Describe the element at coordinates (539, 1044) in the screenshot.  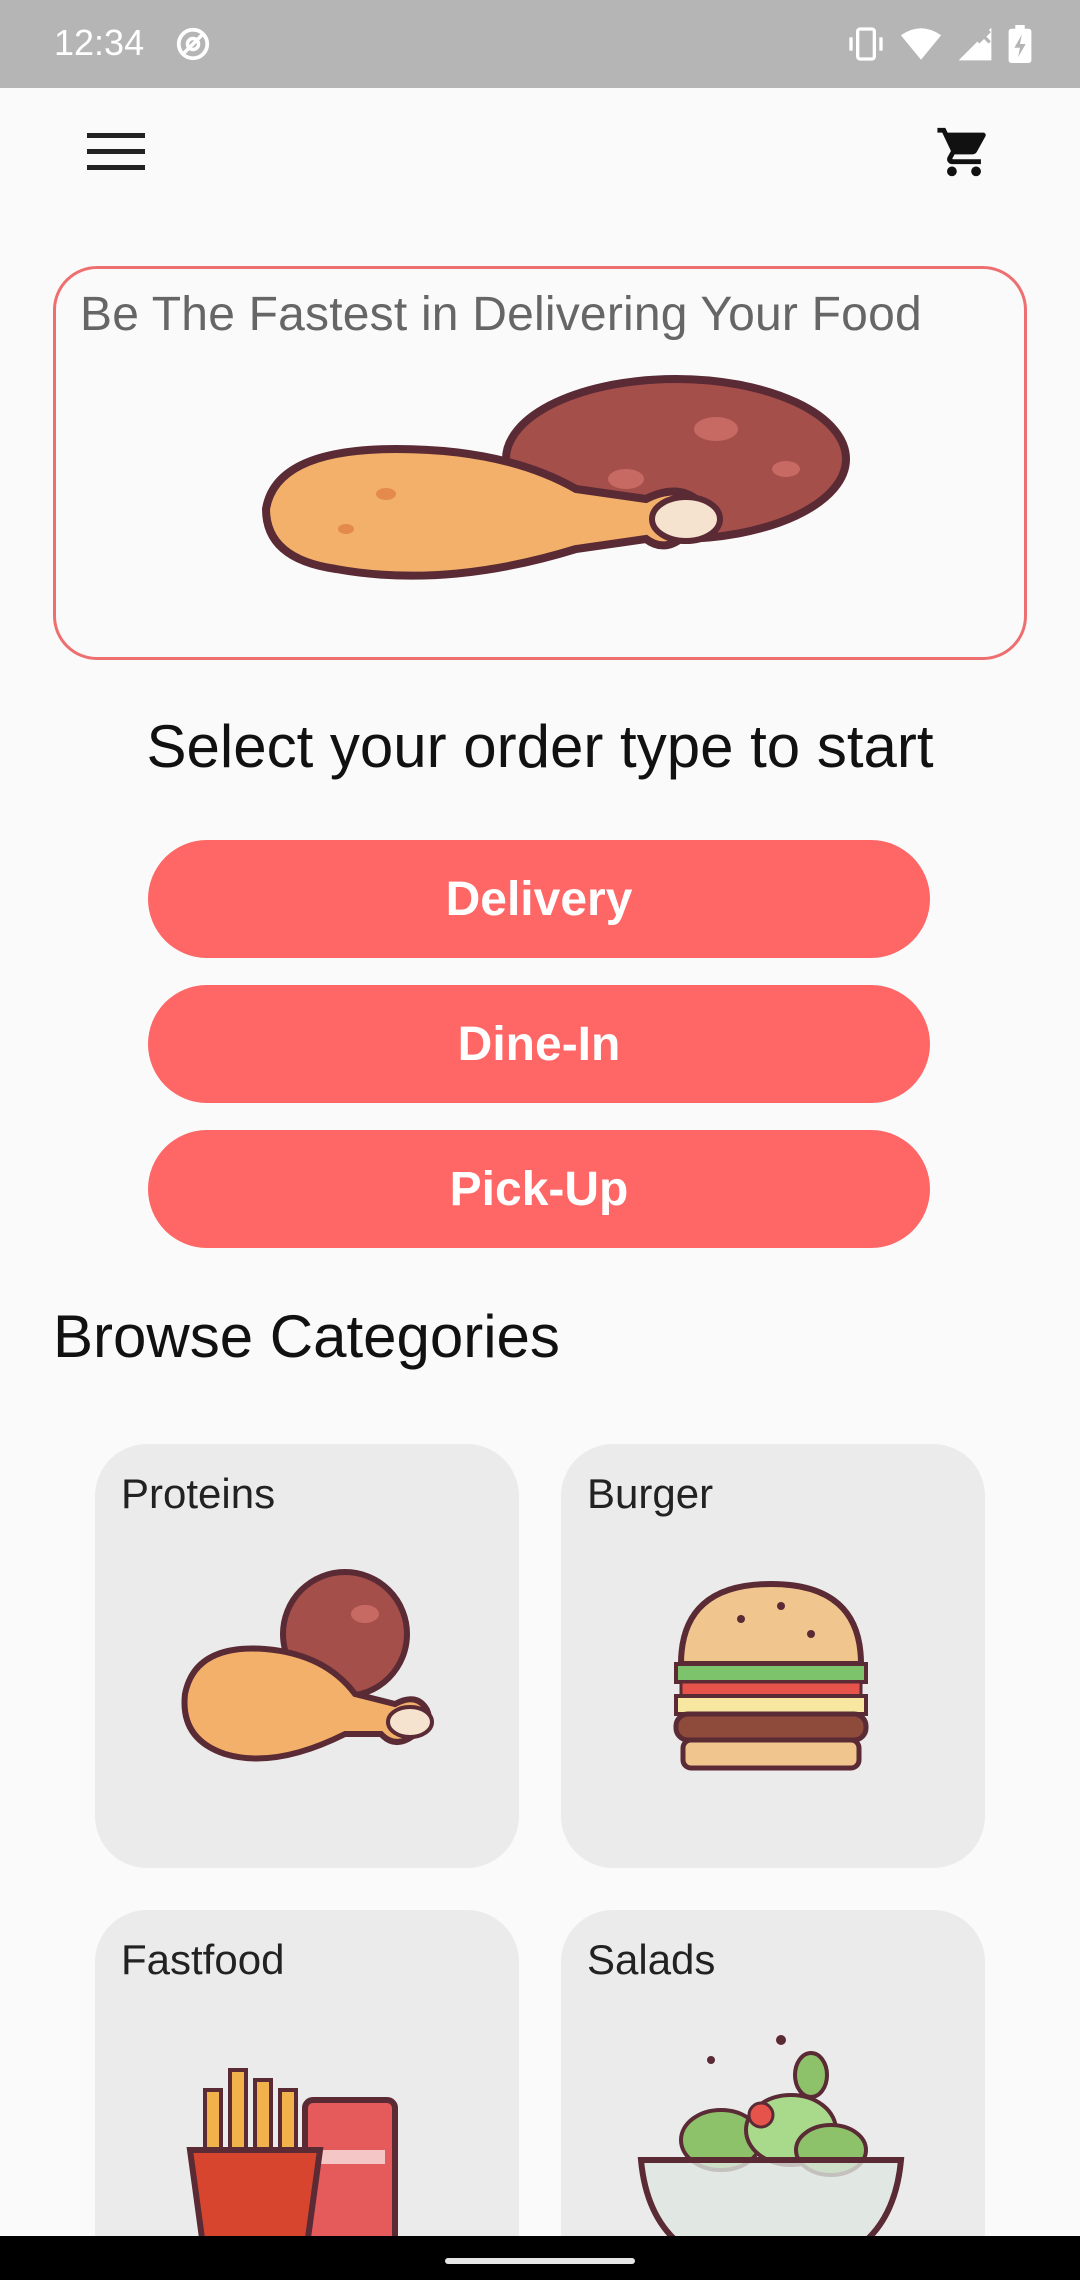
I see `dine-in-button: Dine-In` at that location.